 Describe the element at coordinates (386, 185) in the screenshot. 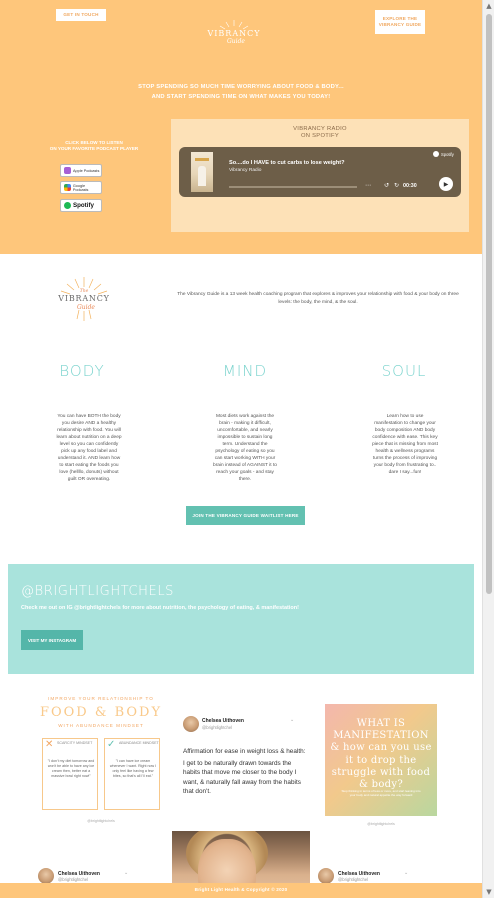

I see `skip-back-icon: ↺` at that location.